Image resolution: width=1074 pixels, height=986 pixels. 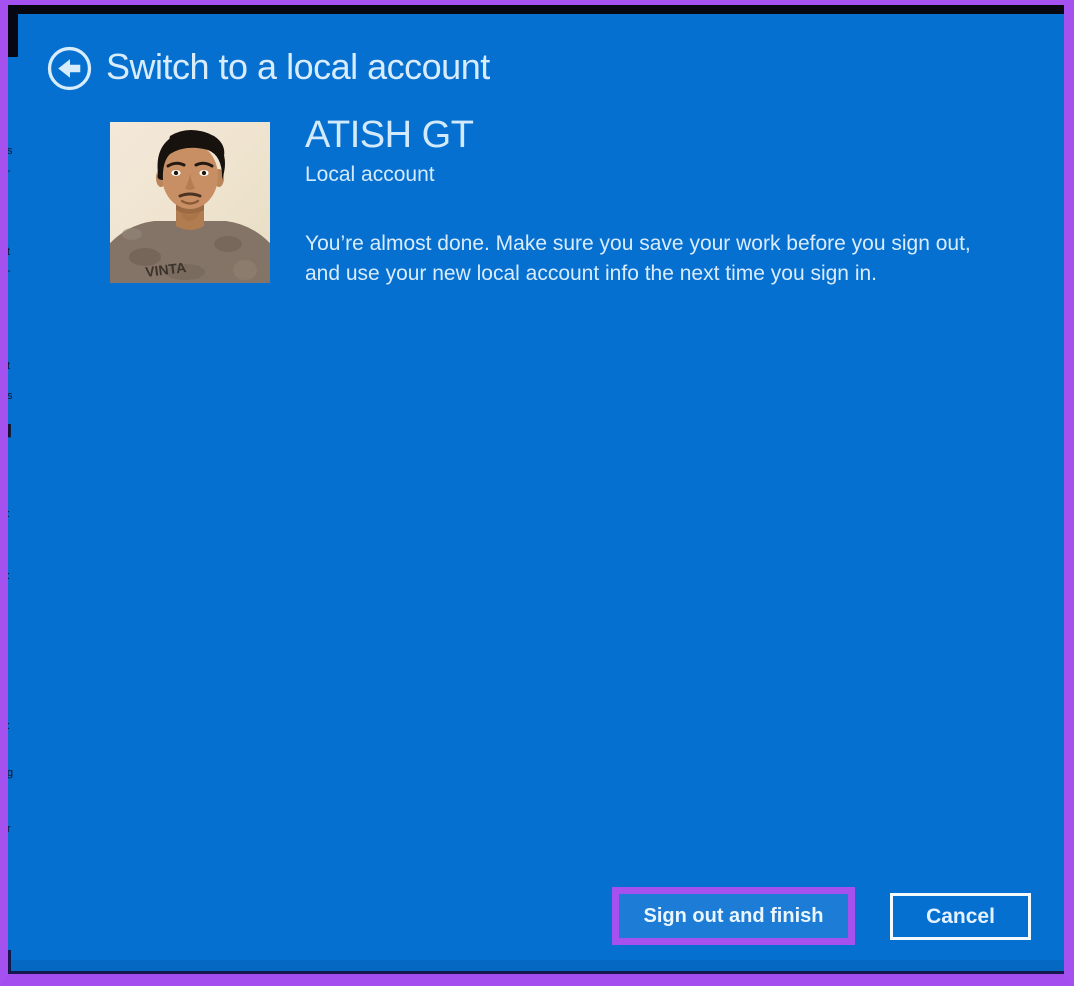 What do you see at coordinates (536, 9) in the screenshot?
I see `window-frame-top-edge` at bounding box center [536, 9].